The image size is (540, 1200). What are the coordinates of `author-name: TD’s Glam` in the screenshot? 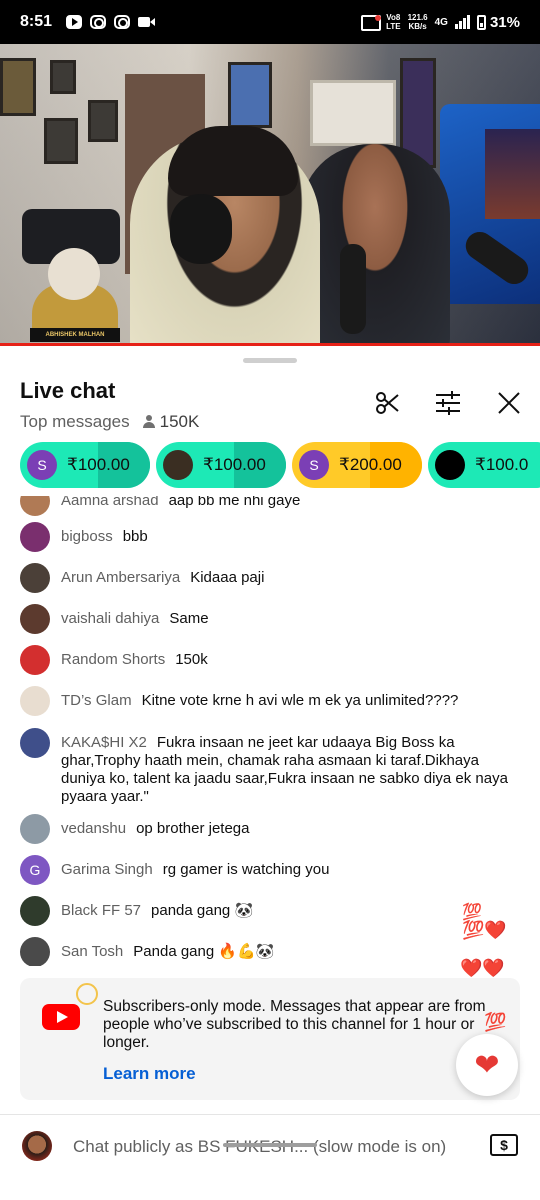 It's located at (96, 700).